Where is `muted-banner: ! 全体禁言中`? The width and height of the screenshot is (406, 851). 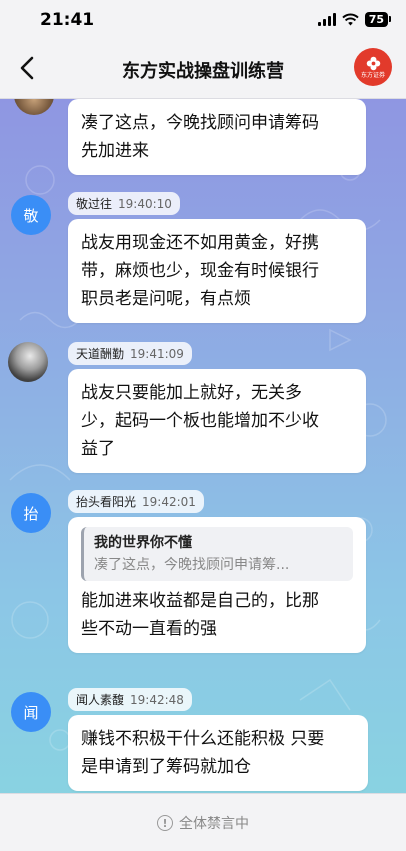 muted-banner: ! 全体禁言中 is located at coordinates (203, 822).